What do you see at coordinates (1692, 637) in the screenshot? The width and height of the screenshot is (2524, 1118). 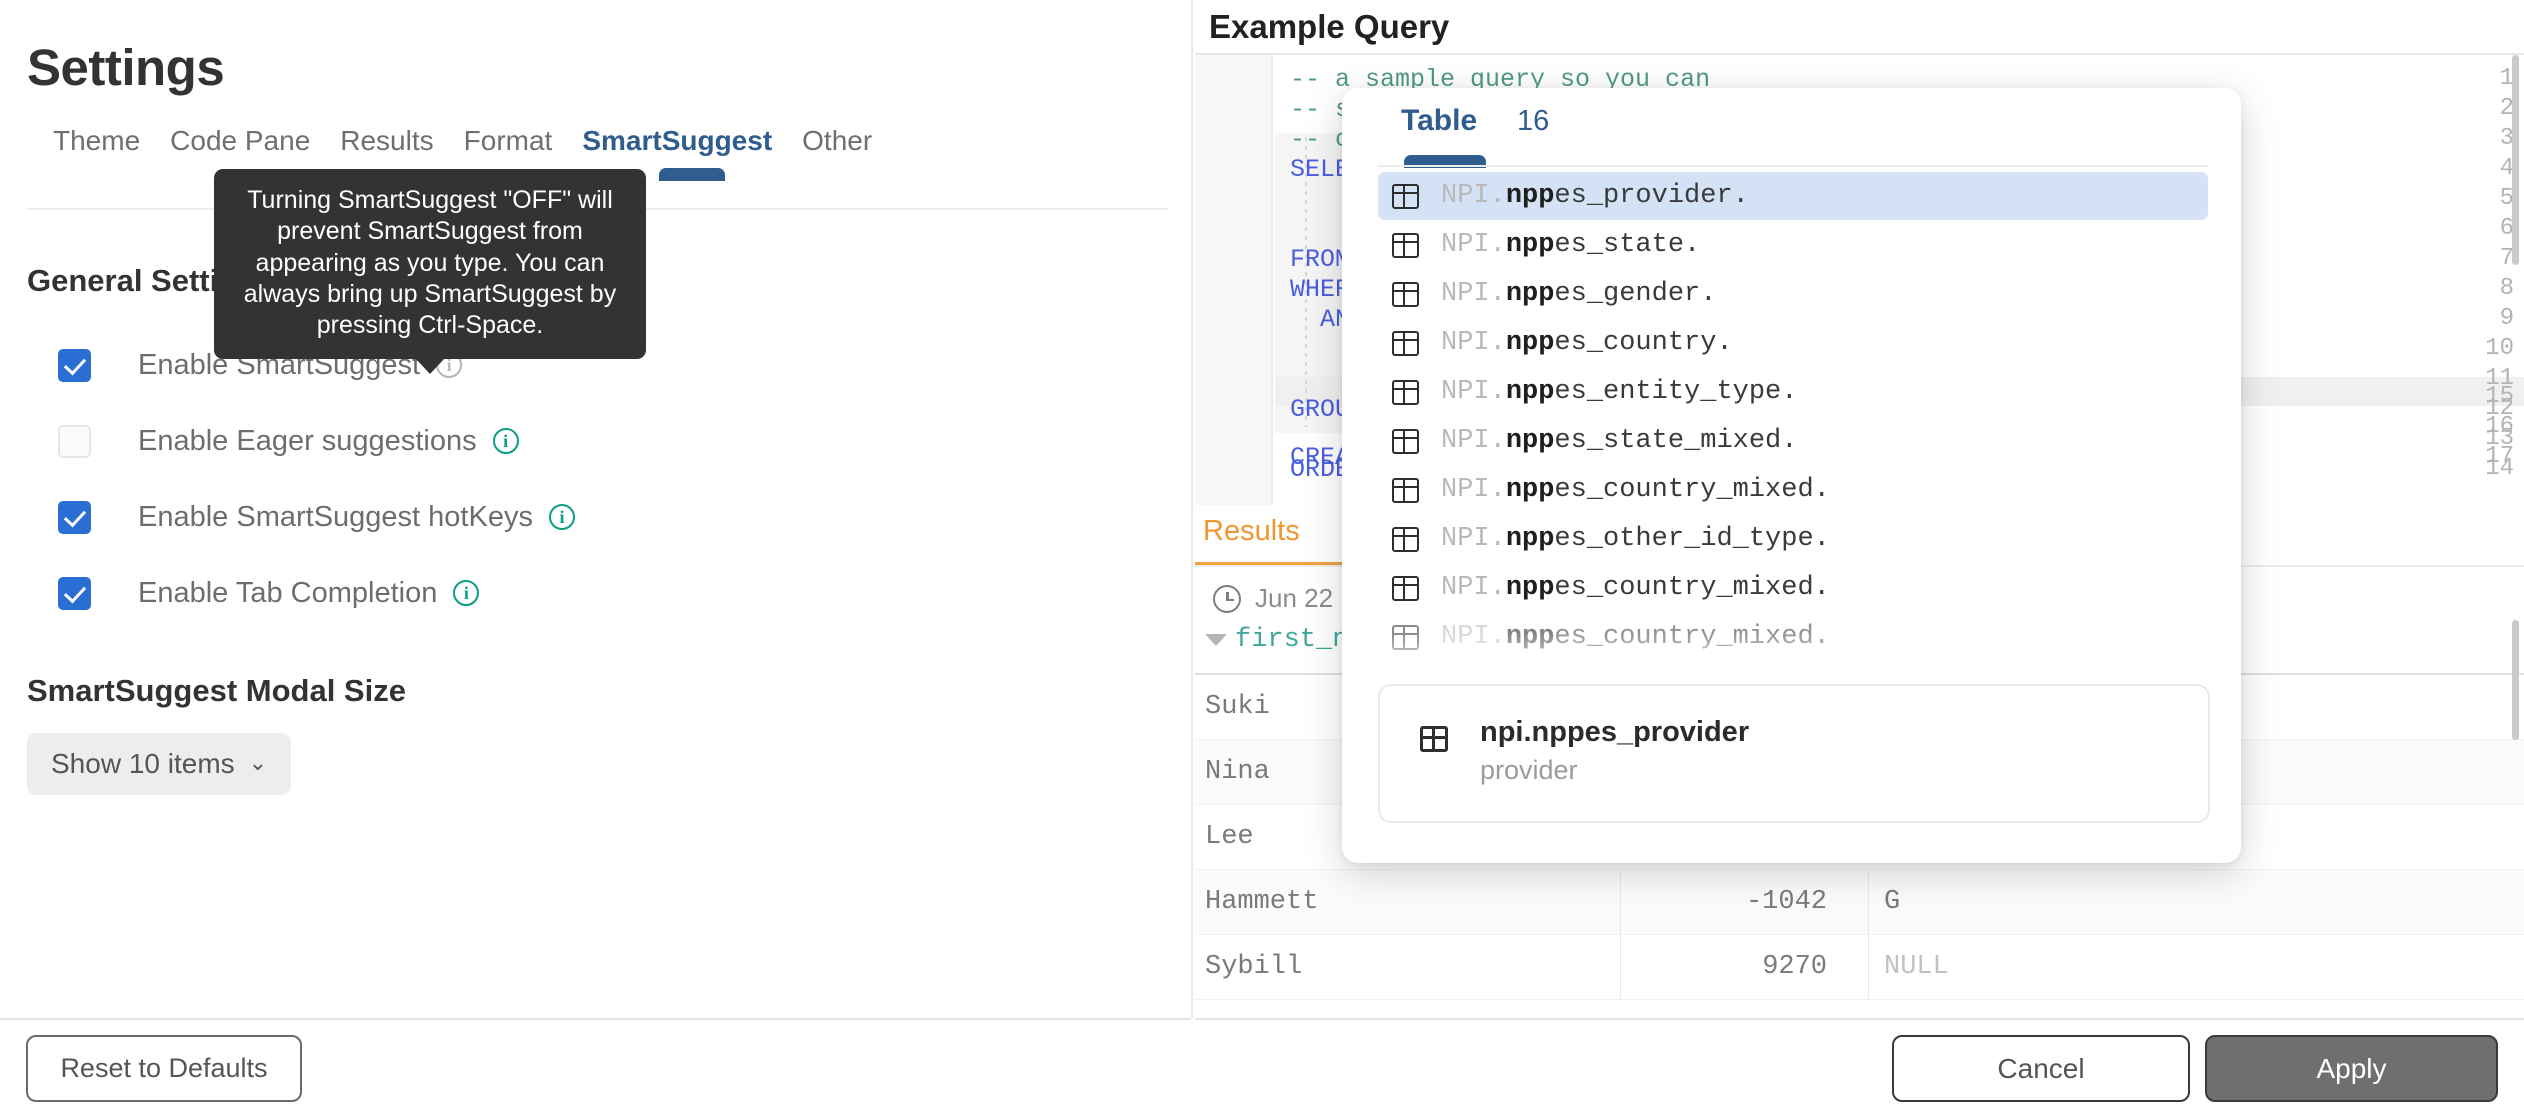 I see `list-item-rest: es_country_mixed.` at bounding box center [1692, 637].